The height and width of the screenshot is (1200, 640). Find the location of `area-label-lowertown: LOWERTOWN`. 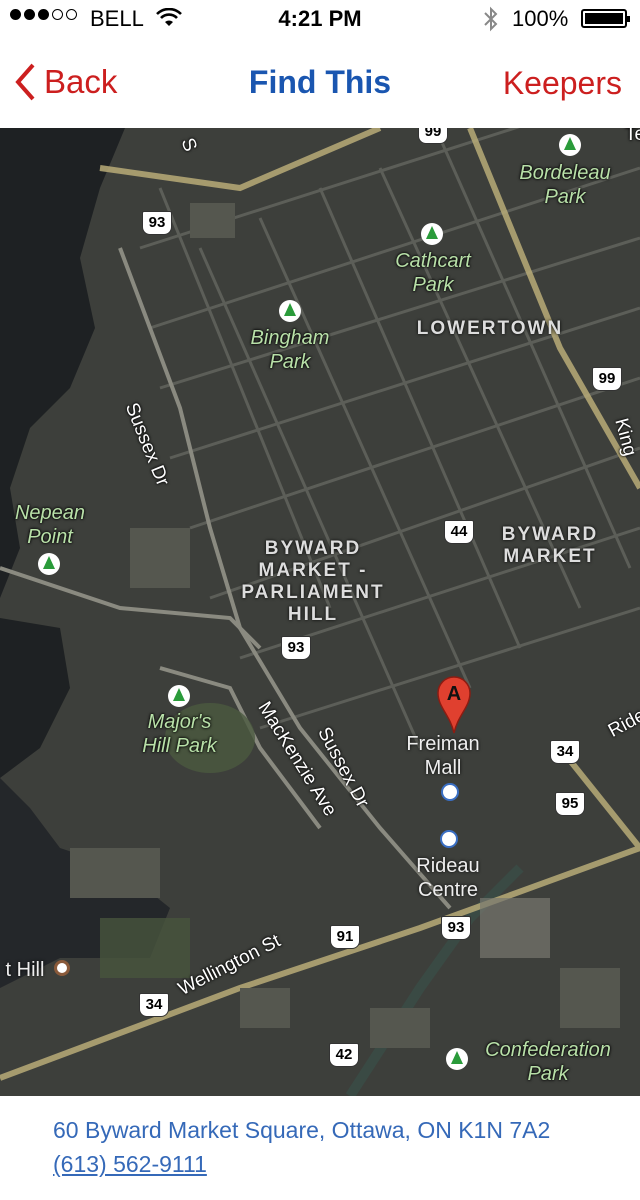

area-label-lowertown: LOWERTOWN is located at coordinates (490, 328).